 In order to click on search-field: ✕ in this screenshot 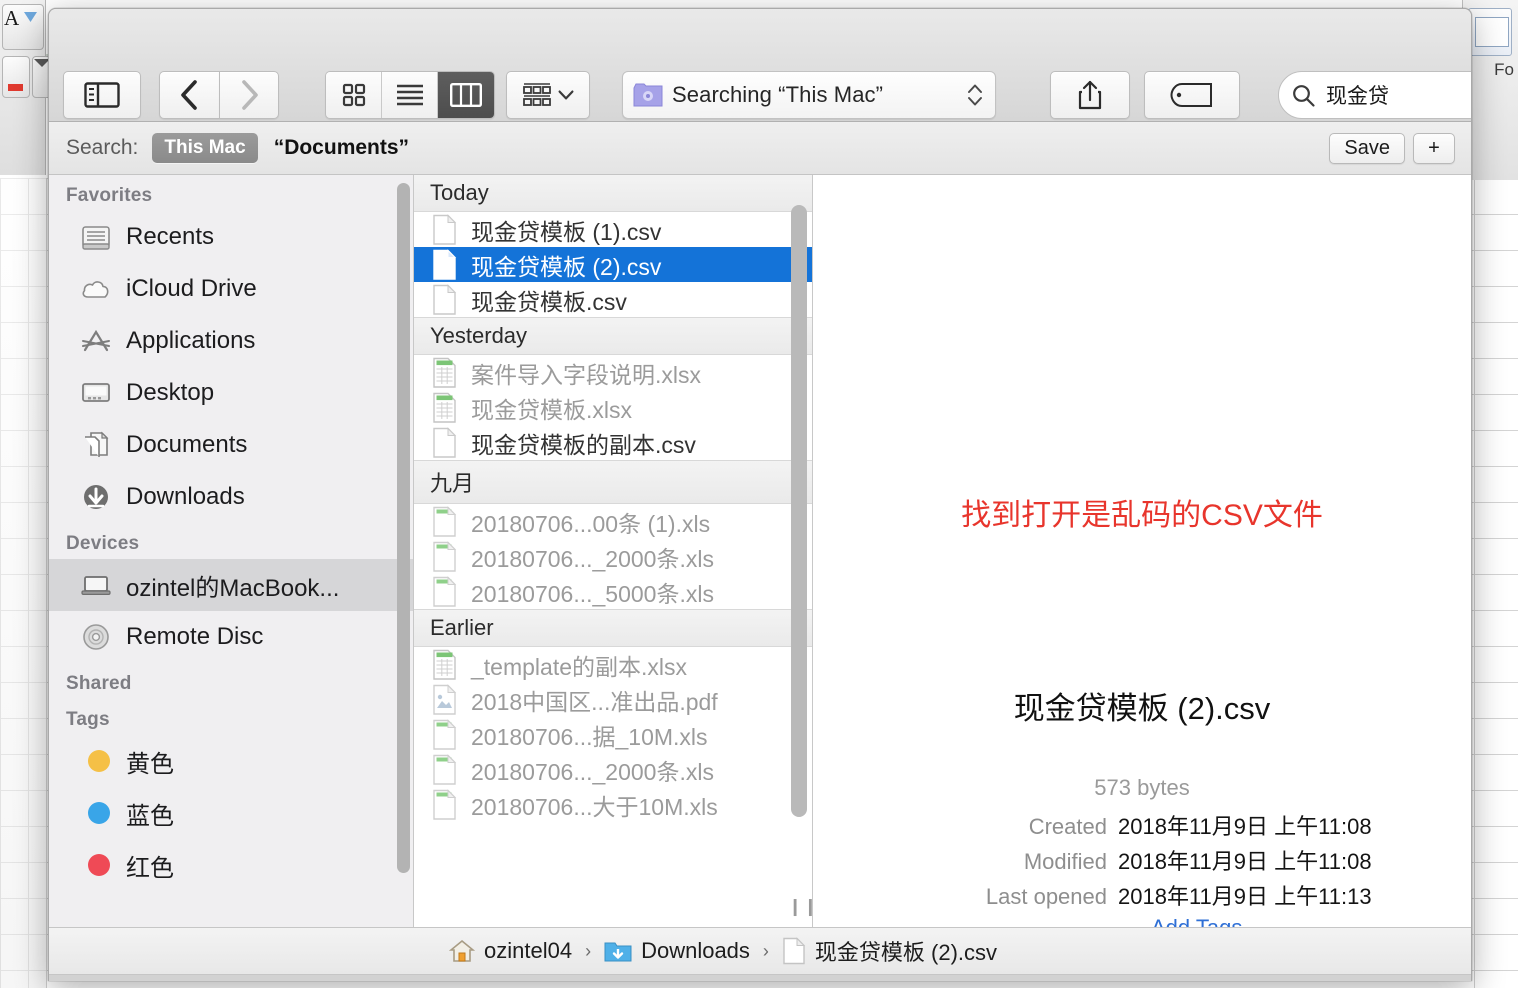, I will do `click(1374, 95)`.